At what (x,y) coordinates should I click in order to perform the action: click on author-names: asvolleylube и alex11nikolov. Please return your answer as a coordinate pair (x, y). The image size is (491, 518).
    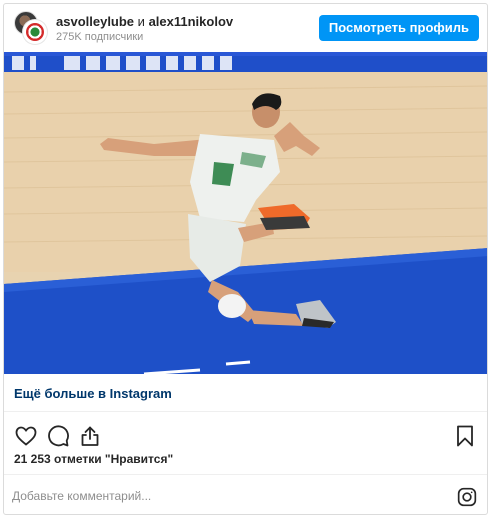
    Looking at the image, I should click on (144, 22).